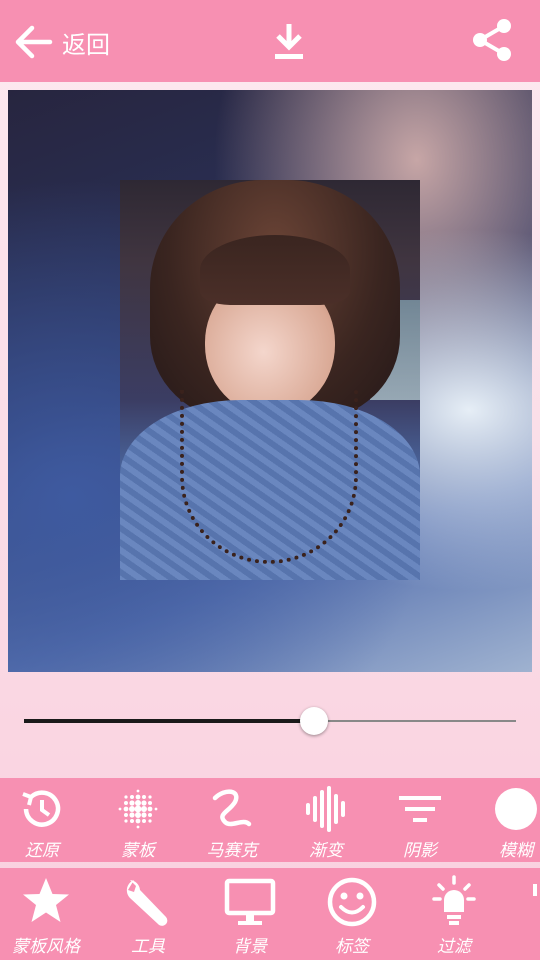  Describe the element at coordinates (86, 44) in the screenshot. I see `back-label: 返回` at that location.